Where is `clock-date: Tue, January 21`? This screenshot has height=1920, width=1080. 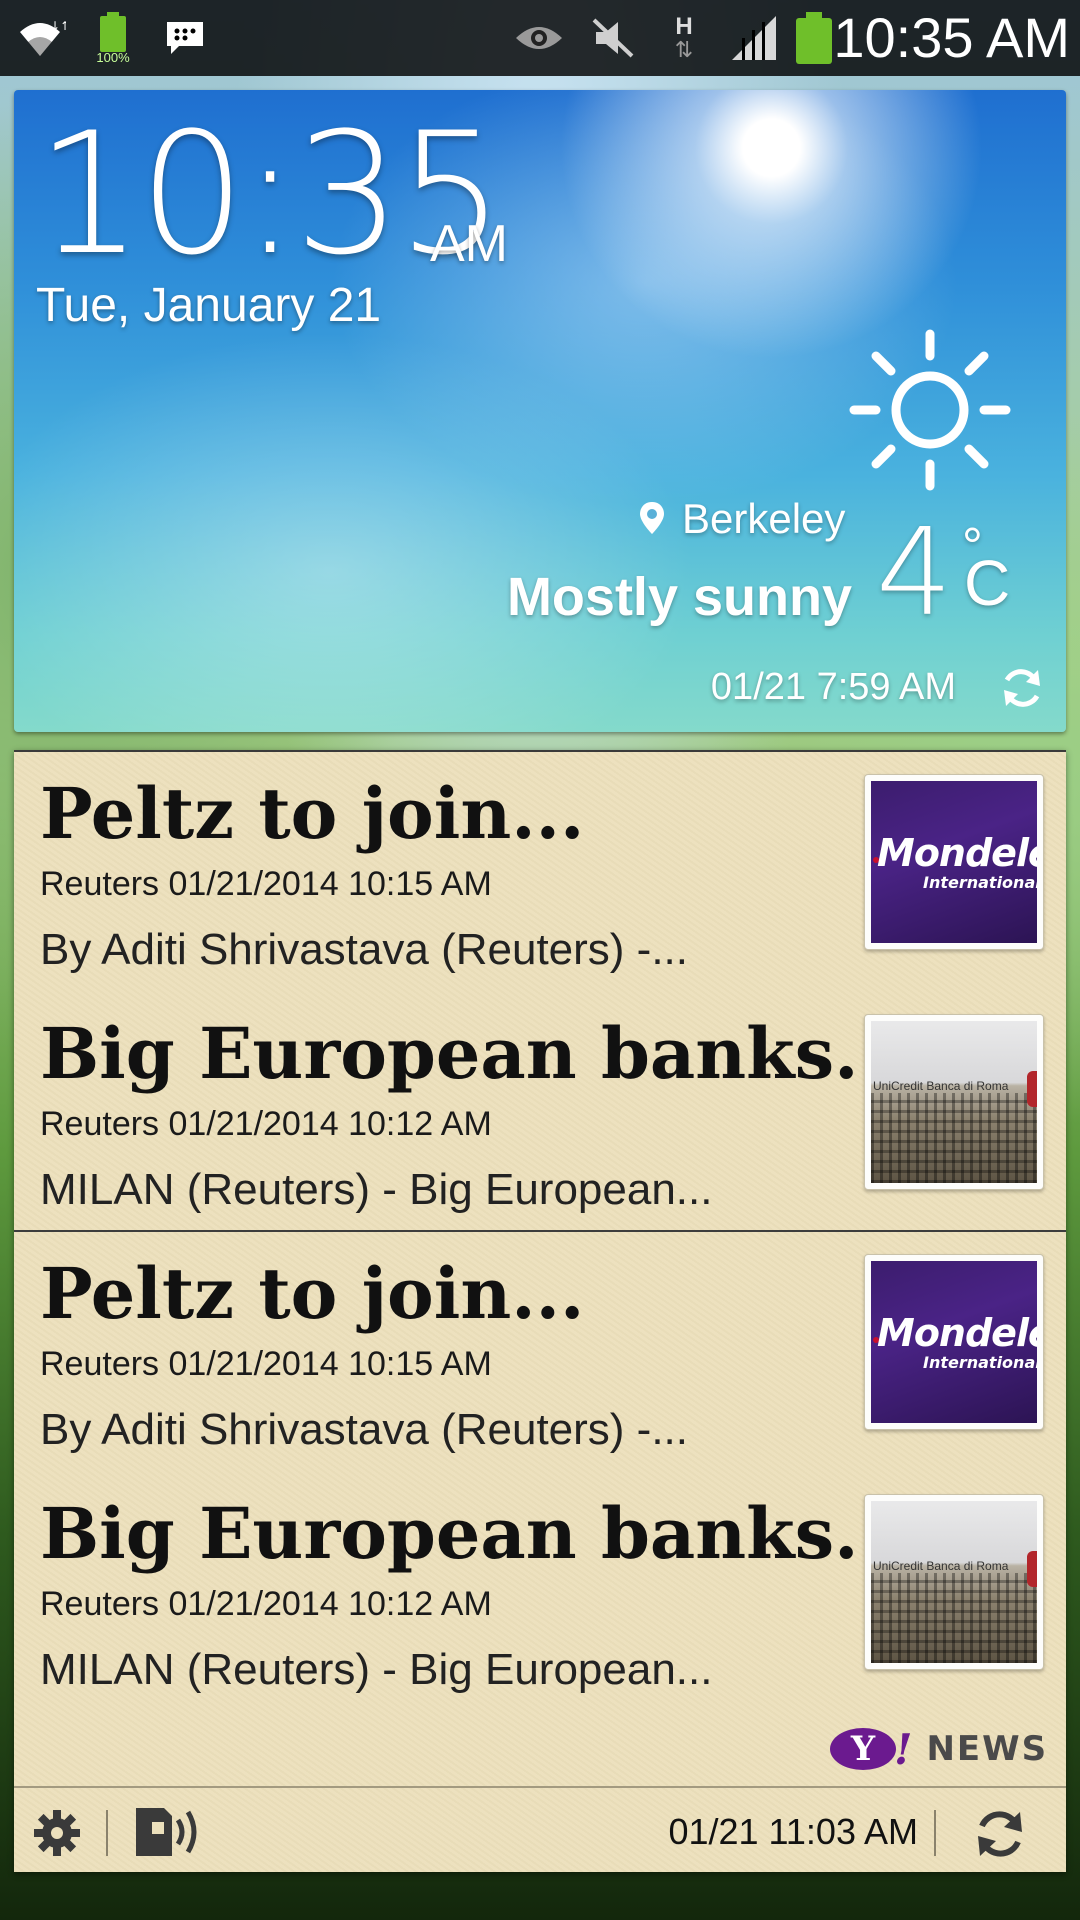 clock-date: Tue, January 21 is located at coordinates (208, 306).